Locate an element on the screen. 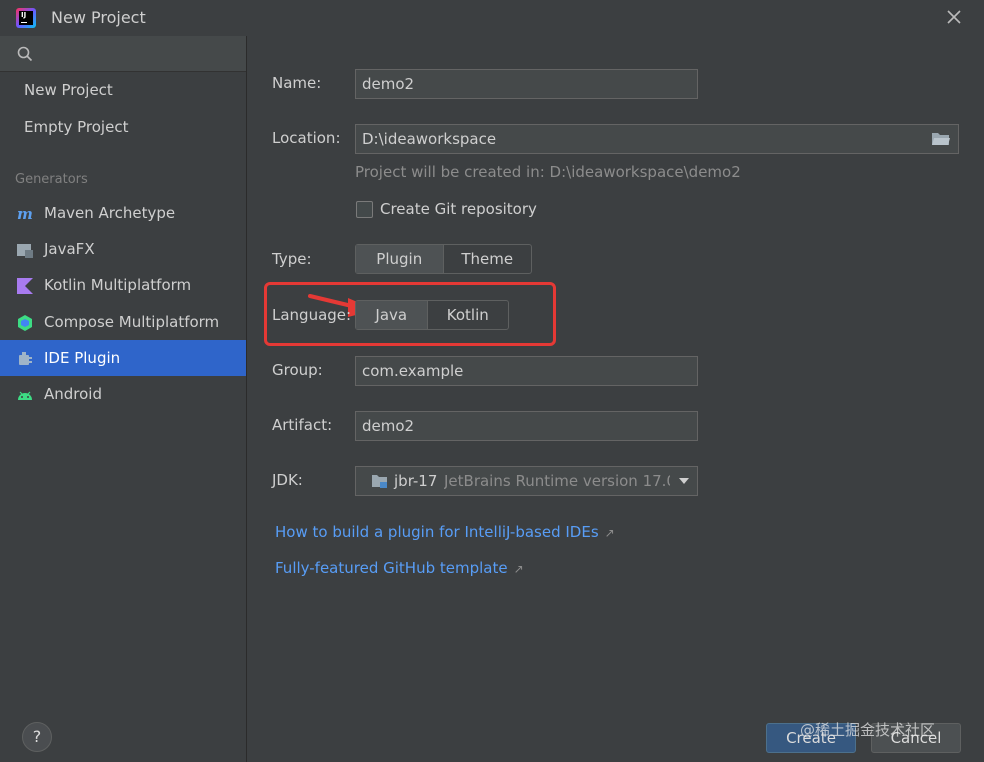 The height and width of the screenshot is (762, 984). jdk-dropdown: jbr-17 JetBrains Runtime version 17.0.6 is located at coordinates (526, 481).